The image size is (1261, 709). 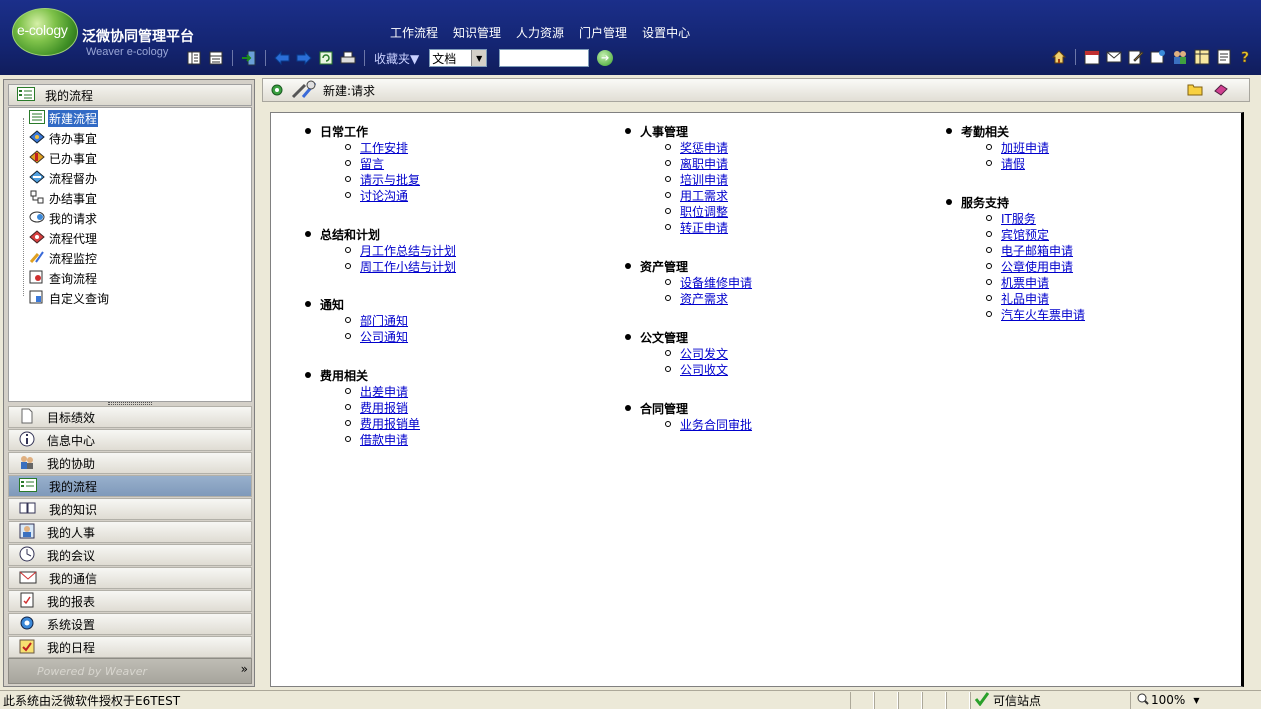 I want to click on menu-item: 我的会议, so click(x=130, y=555).